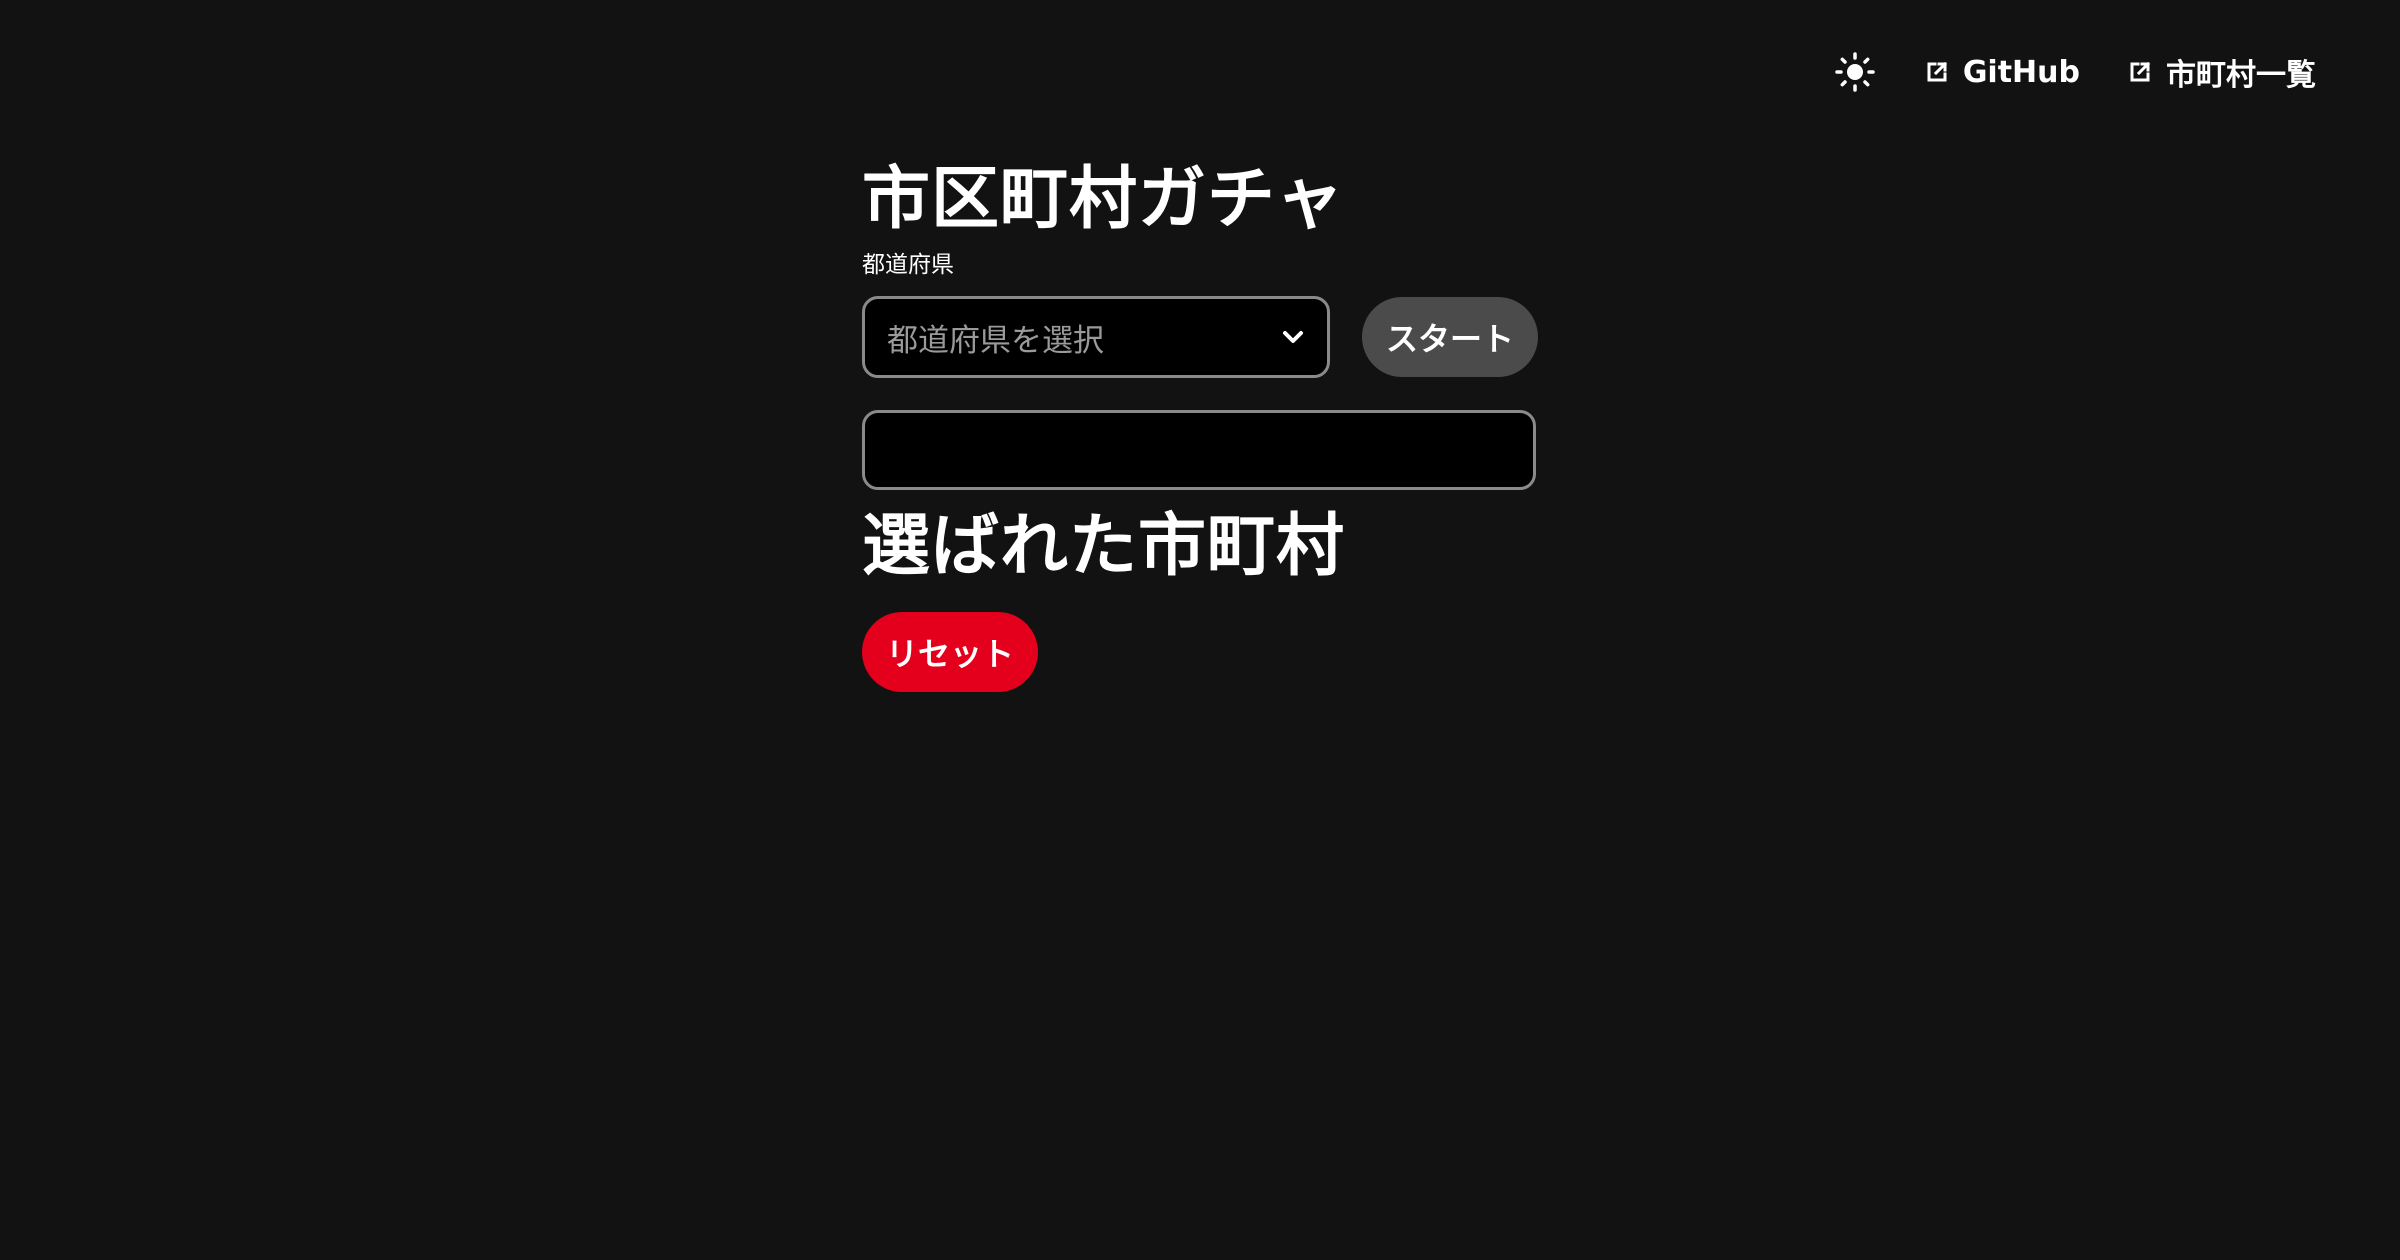  I want to click on theme-toggle-button, so click(1855, 72).